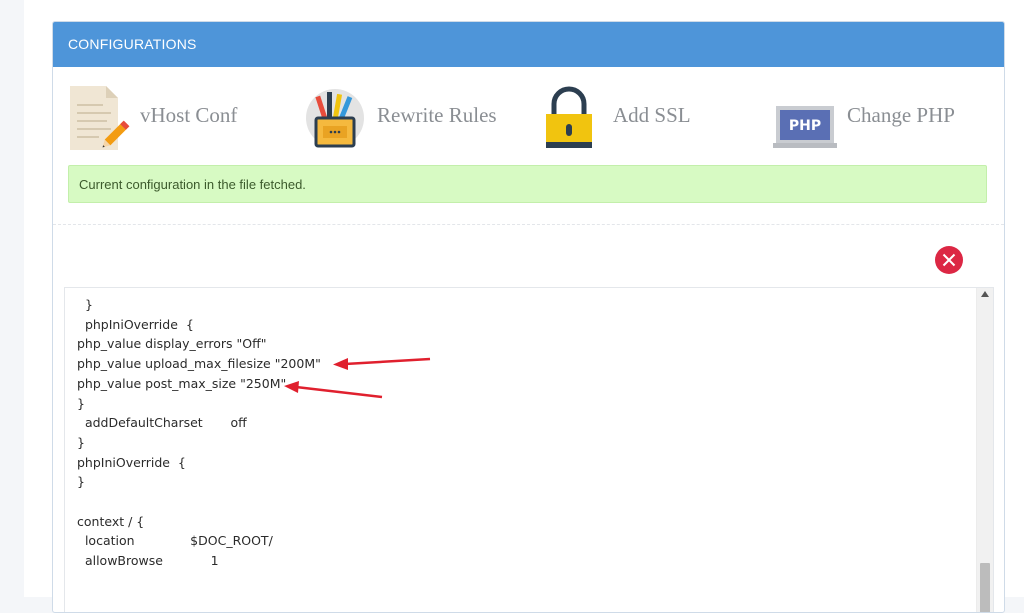  Describe the element at coordinates (100, 118) in the screenshot. I see `document-pencil-icon` at that location.